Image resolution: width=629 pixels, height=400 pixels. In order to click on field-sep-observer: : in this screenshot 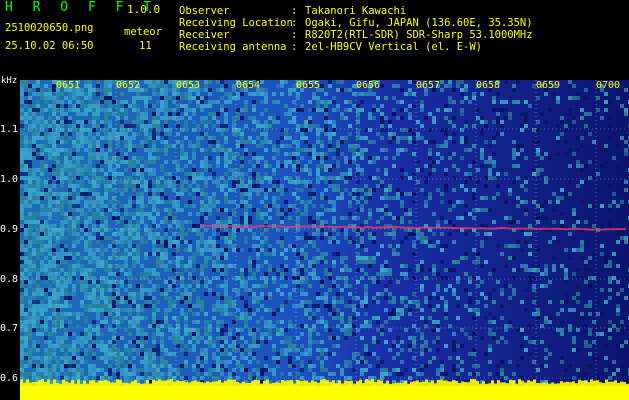, I will do `click(294, 11)`.